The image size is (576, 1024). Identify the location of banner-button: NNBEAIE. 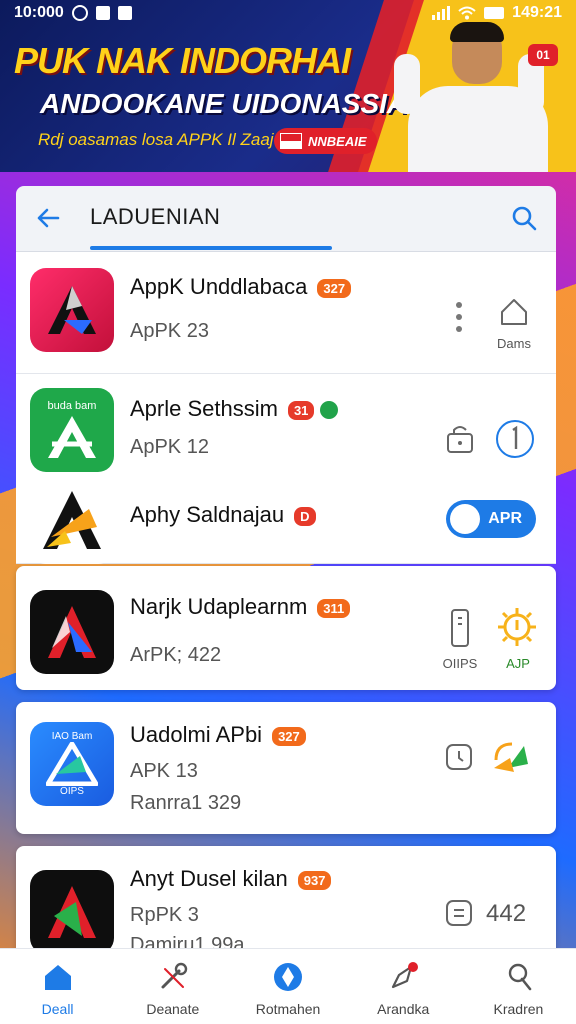
(325, 141).